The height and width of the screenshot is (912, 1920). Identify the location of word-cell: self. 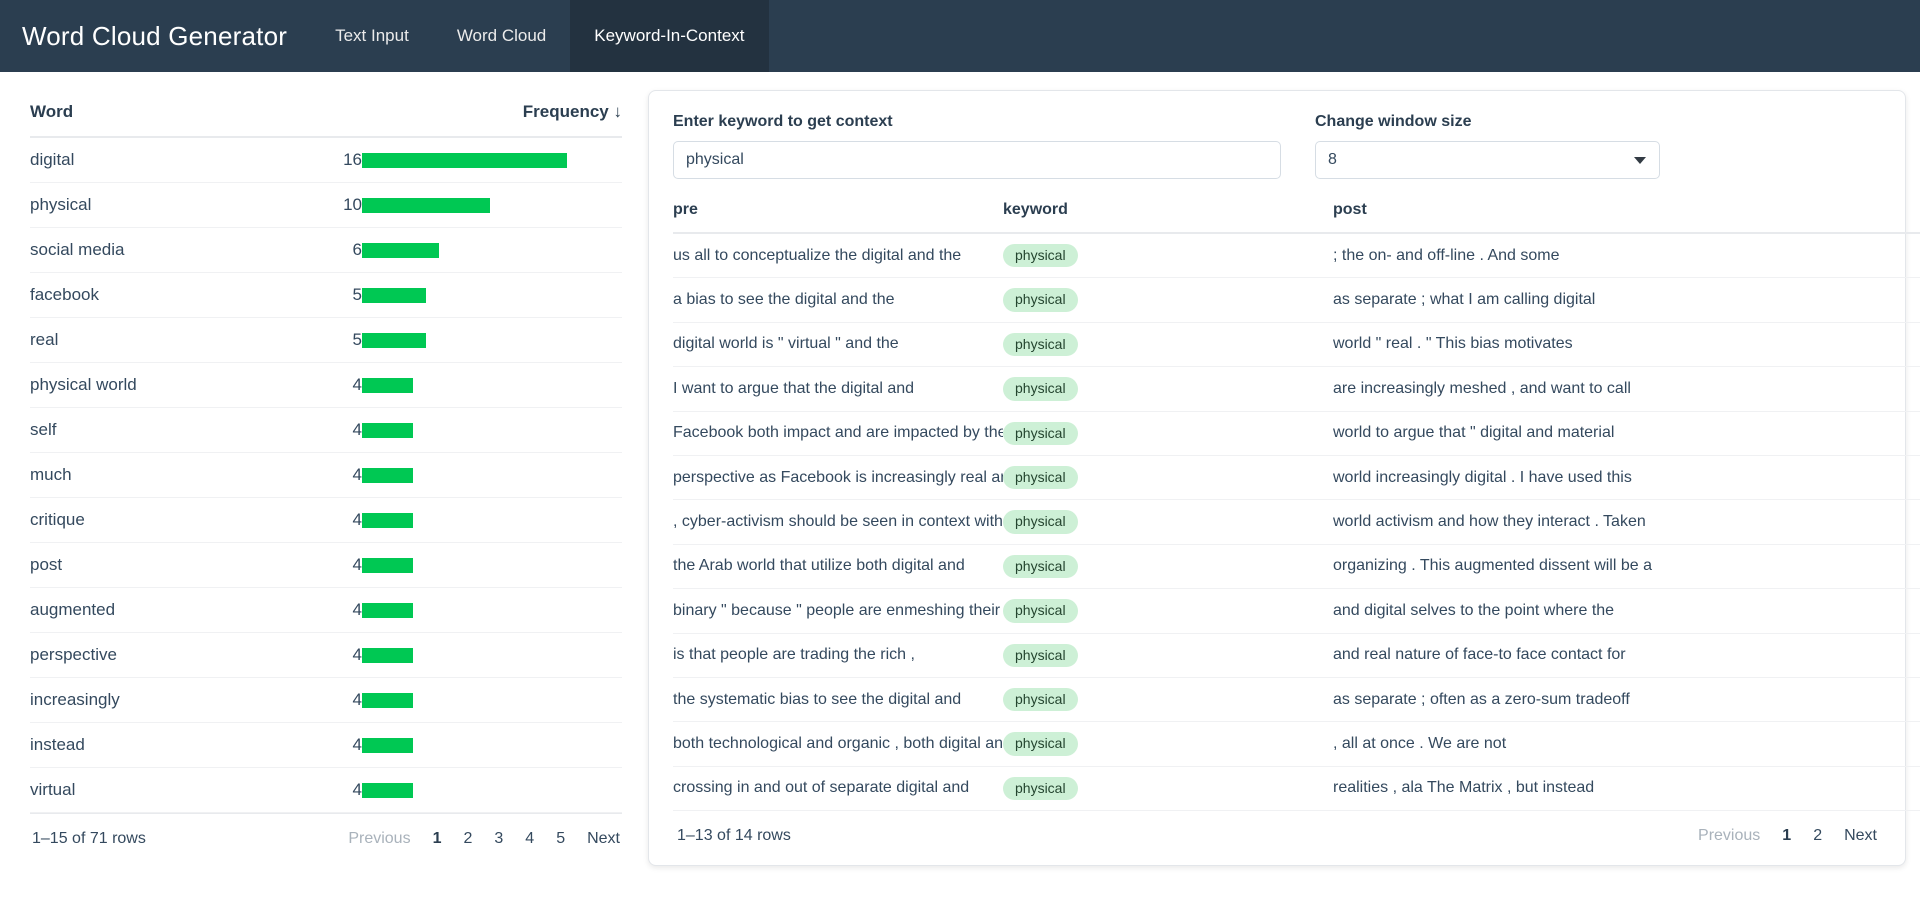
(187, 430).